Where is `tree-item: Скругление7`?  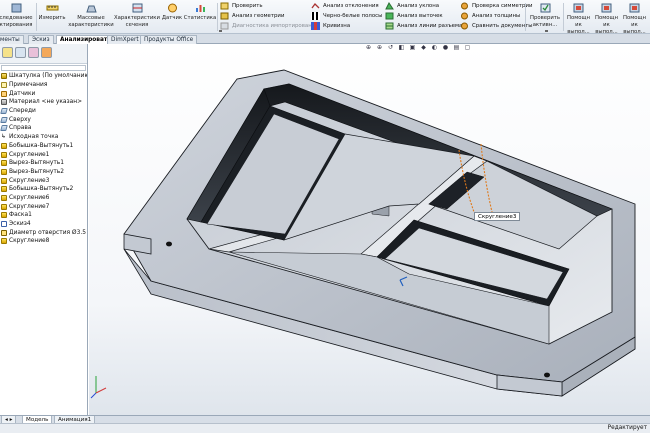
tree-item: Скругление7 is located at coordinates (43, 206).